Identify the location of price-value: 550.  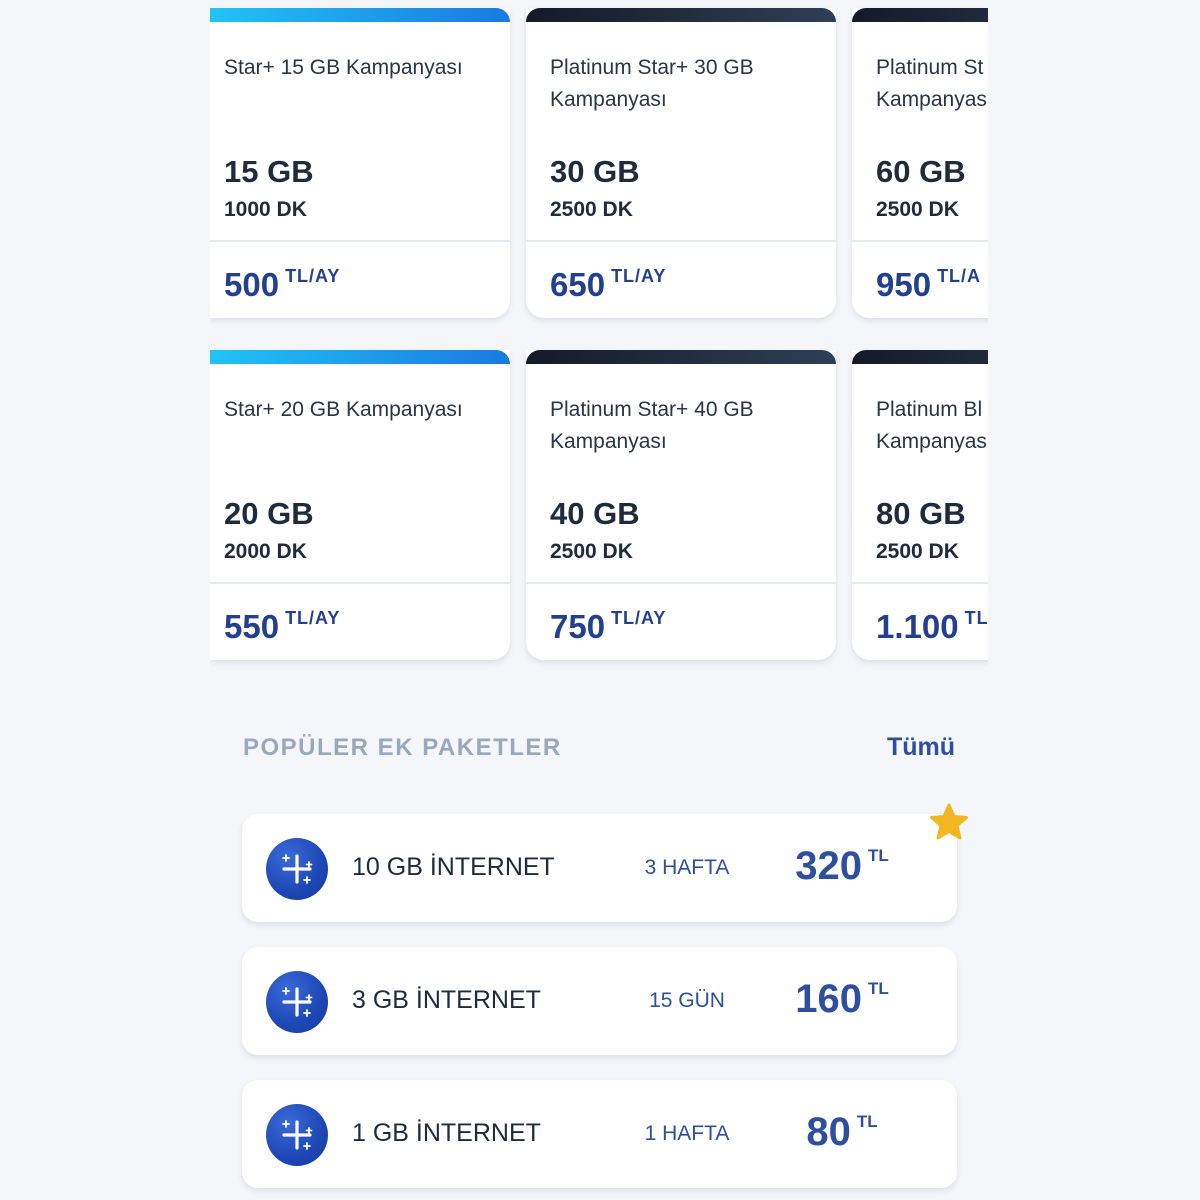
(252, 626).